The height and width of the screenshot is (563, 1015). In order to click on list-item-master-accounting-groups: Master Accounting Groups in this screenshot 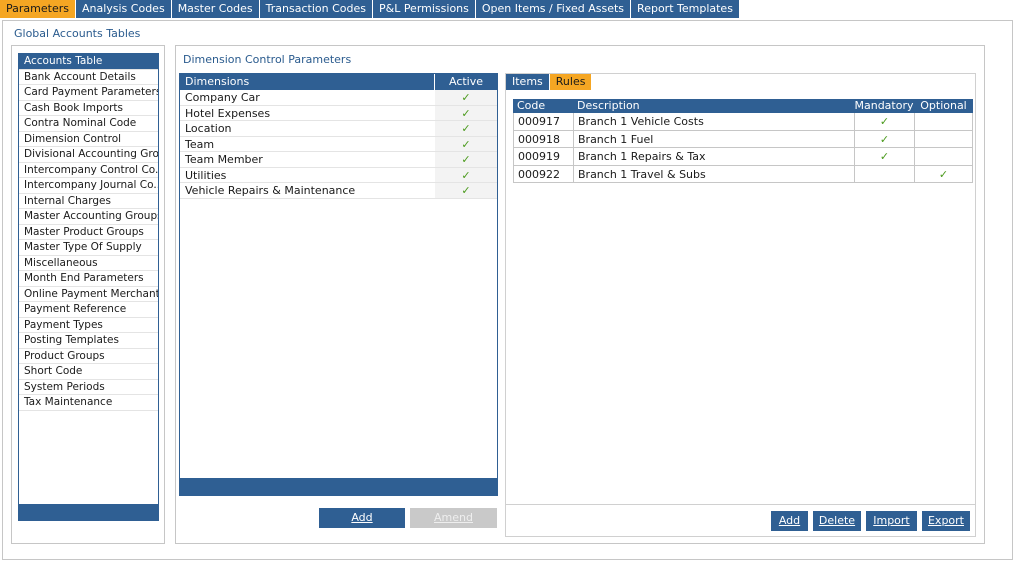, I will do `click(88, 217)`.